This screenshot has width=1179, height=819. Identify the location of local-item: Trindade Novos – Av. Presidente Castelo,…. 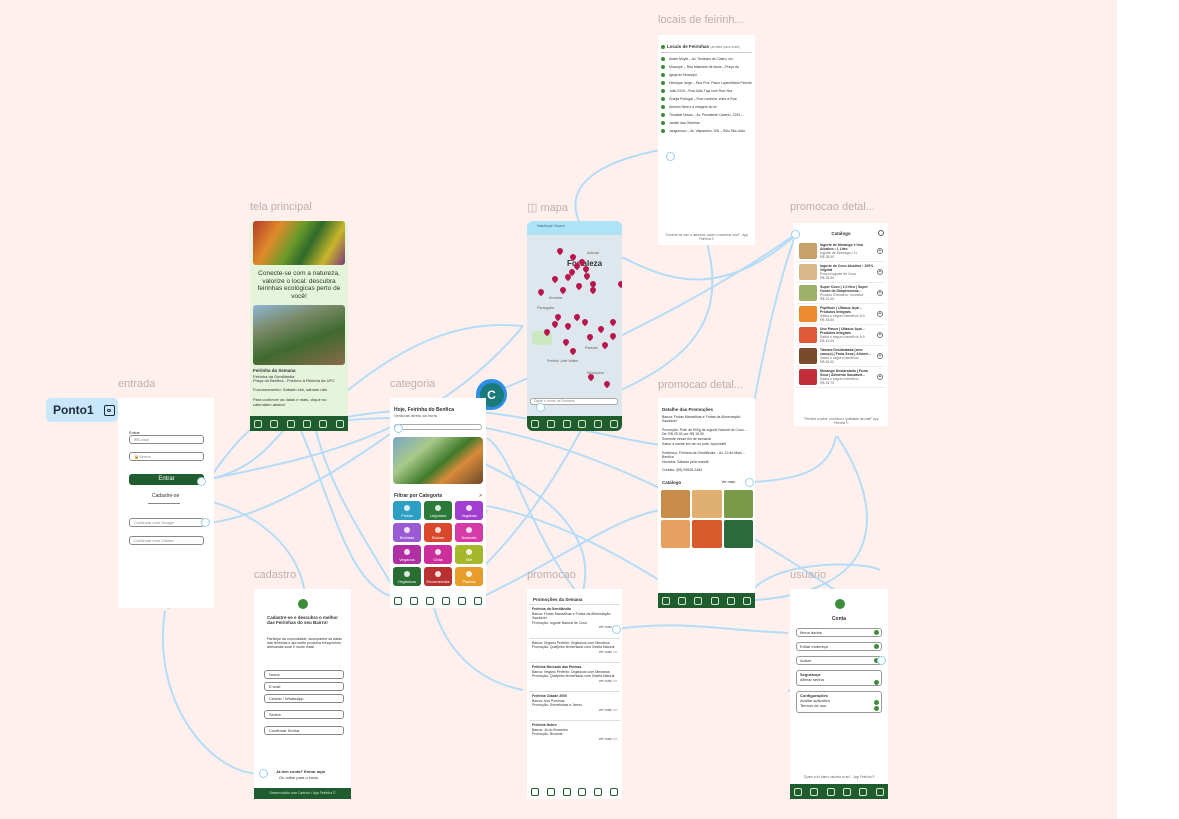
(707, 115).